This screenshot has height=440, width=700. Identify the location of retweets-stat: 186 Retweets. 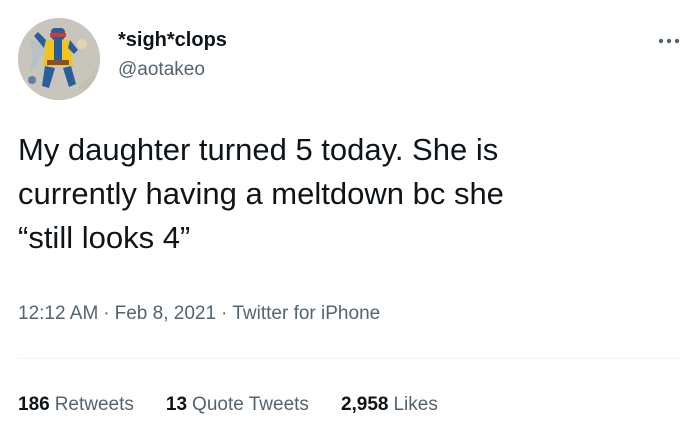
(76, 405).